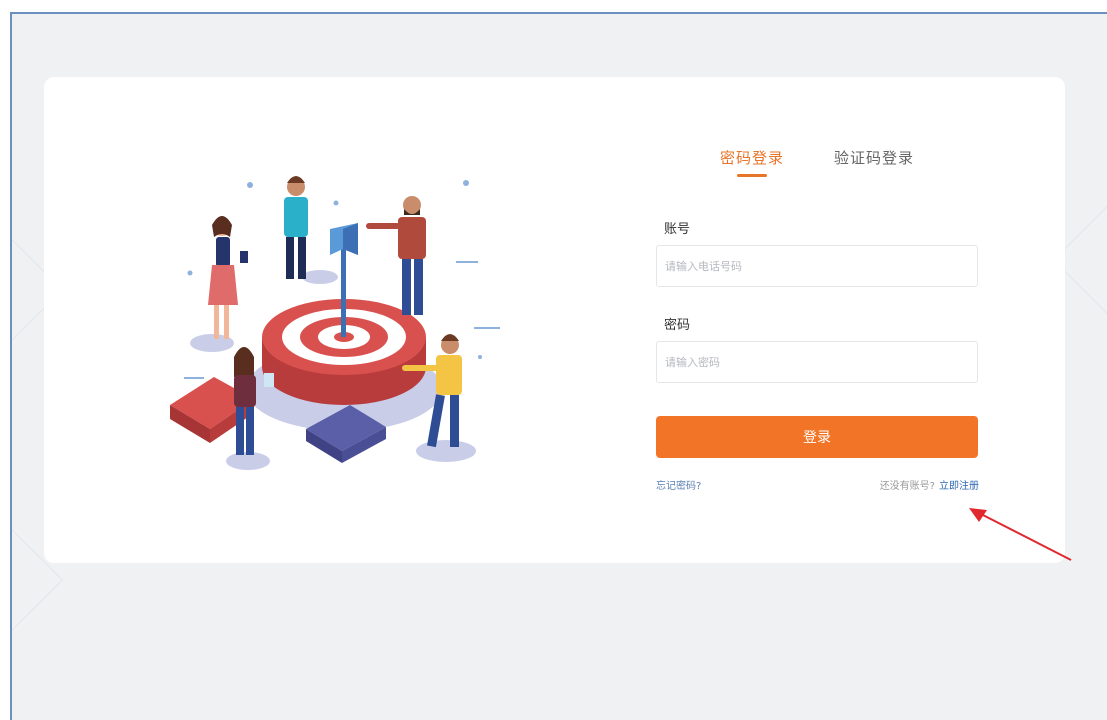 This screenshot has width=1107, height=720. I want to click on register-prompt: 还没有账号? 立即注册, so click(929, 484).